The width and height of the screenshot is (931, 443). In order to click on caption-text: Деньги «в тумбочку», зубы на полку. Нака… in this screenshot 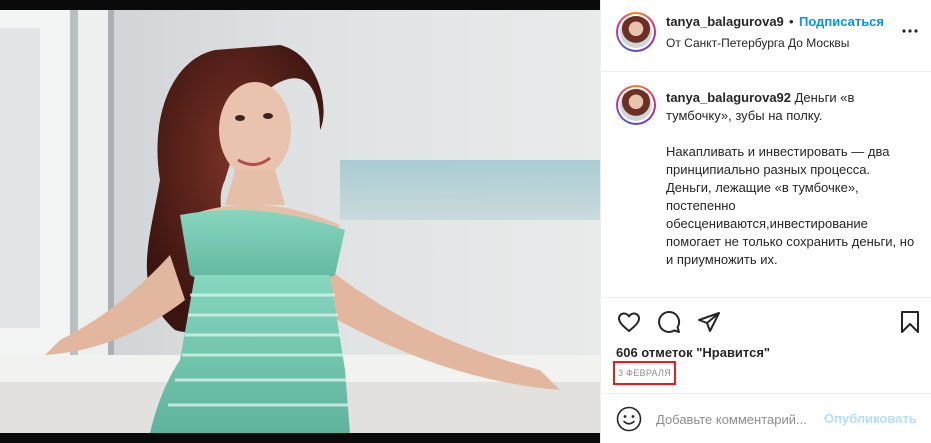, I will do `click(790, 178)`.